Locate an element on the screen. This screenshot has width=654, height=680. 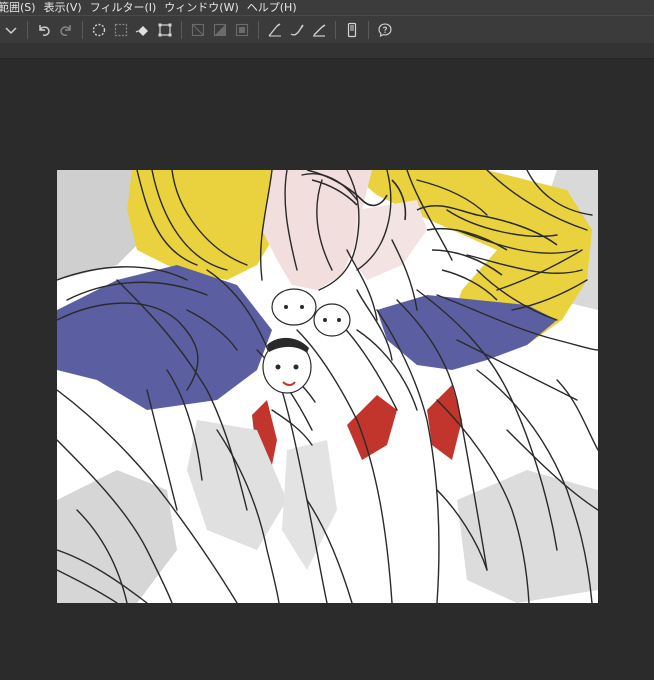
pen-correction-2-icon is located at coordinates (297, 30).